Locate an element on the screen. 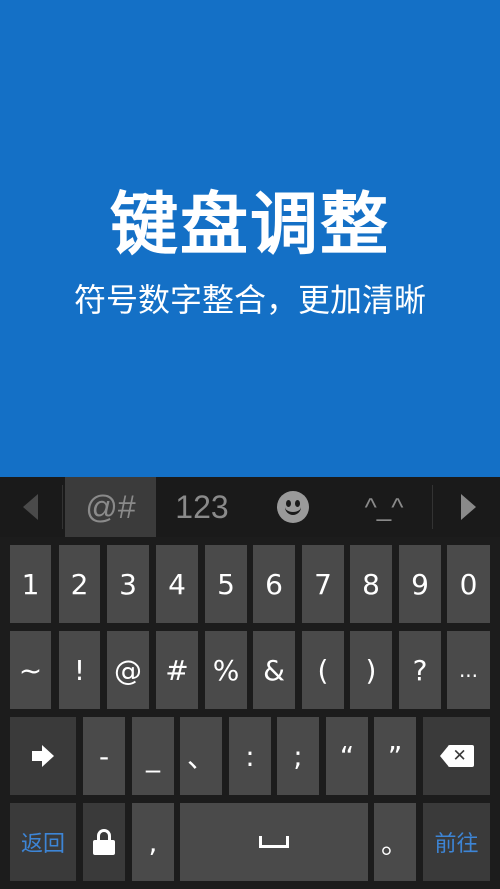 The image size is (500, 889). space-bar is located at coordinates (274, 842).